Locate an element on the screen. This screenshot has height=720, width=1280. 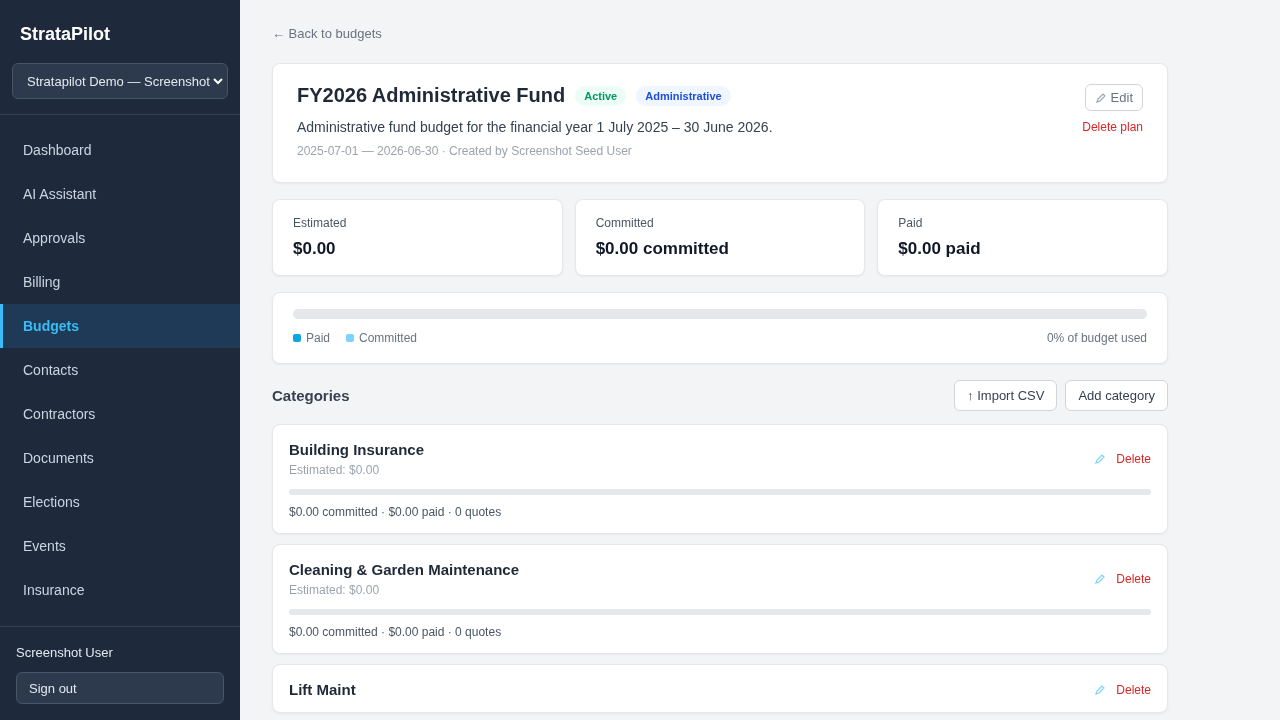
sidebar-item: Dashboard is located at coordinates (120, 150).